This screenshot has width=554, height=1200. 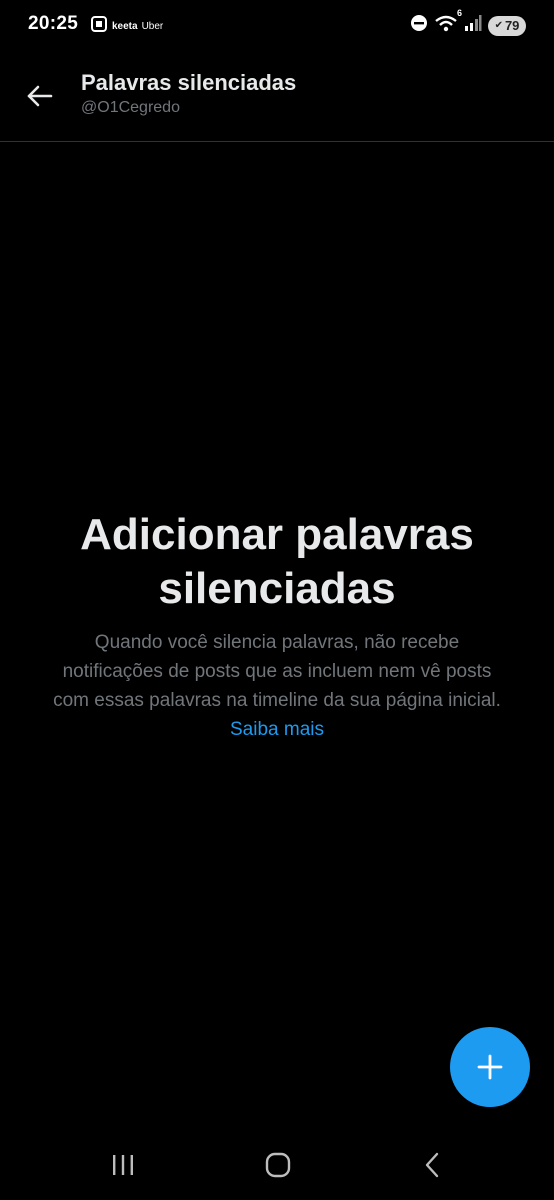 What do you see at coordinates (152, 26) in the screenshot?
I see `uber-app-label: Uber` at bounding box center [152, 26].